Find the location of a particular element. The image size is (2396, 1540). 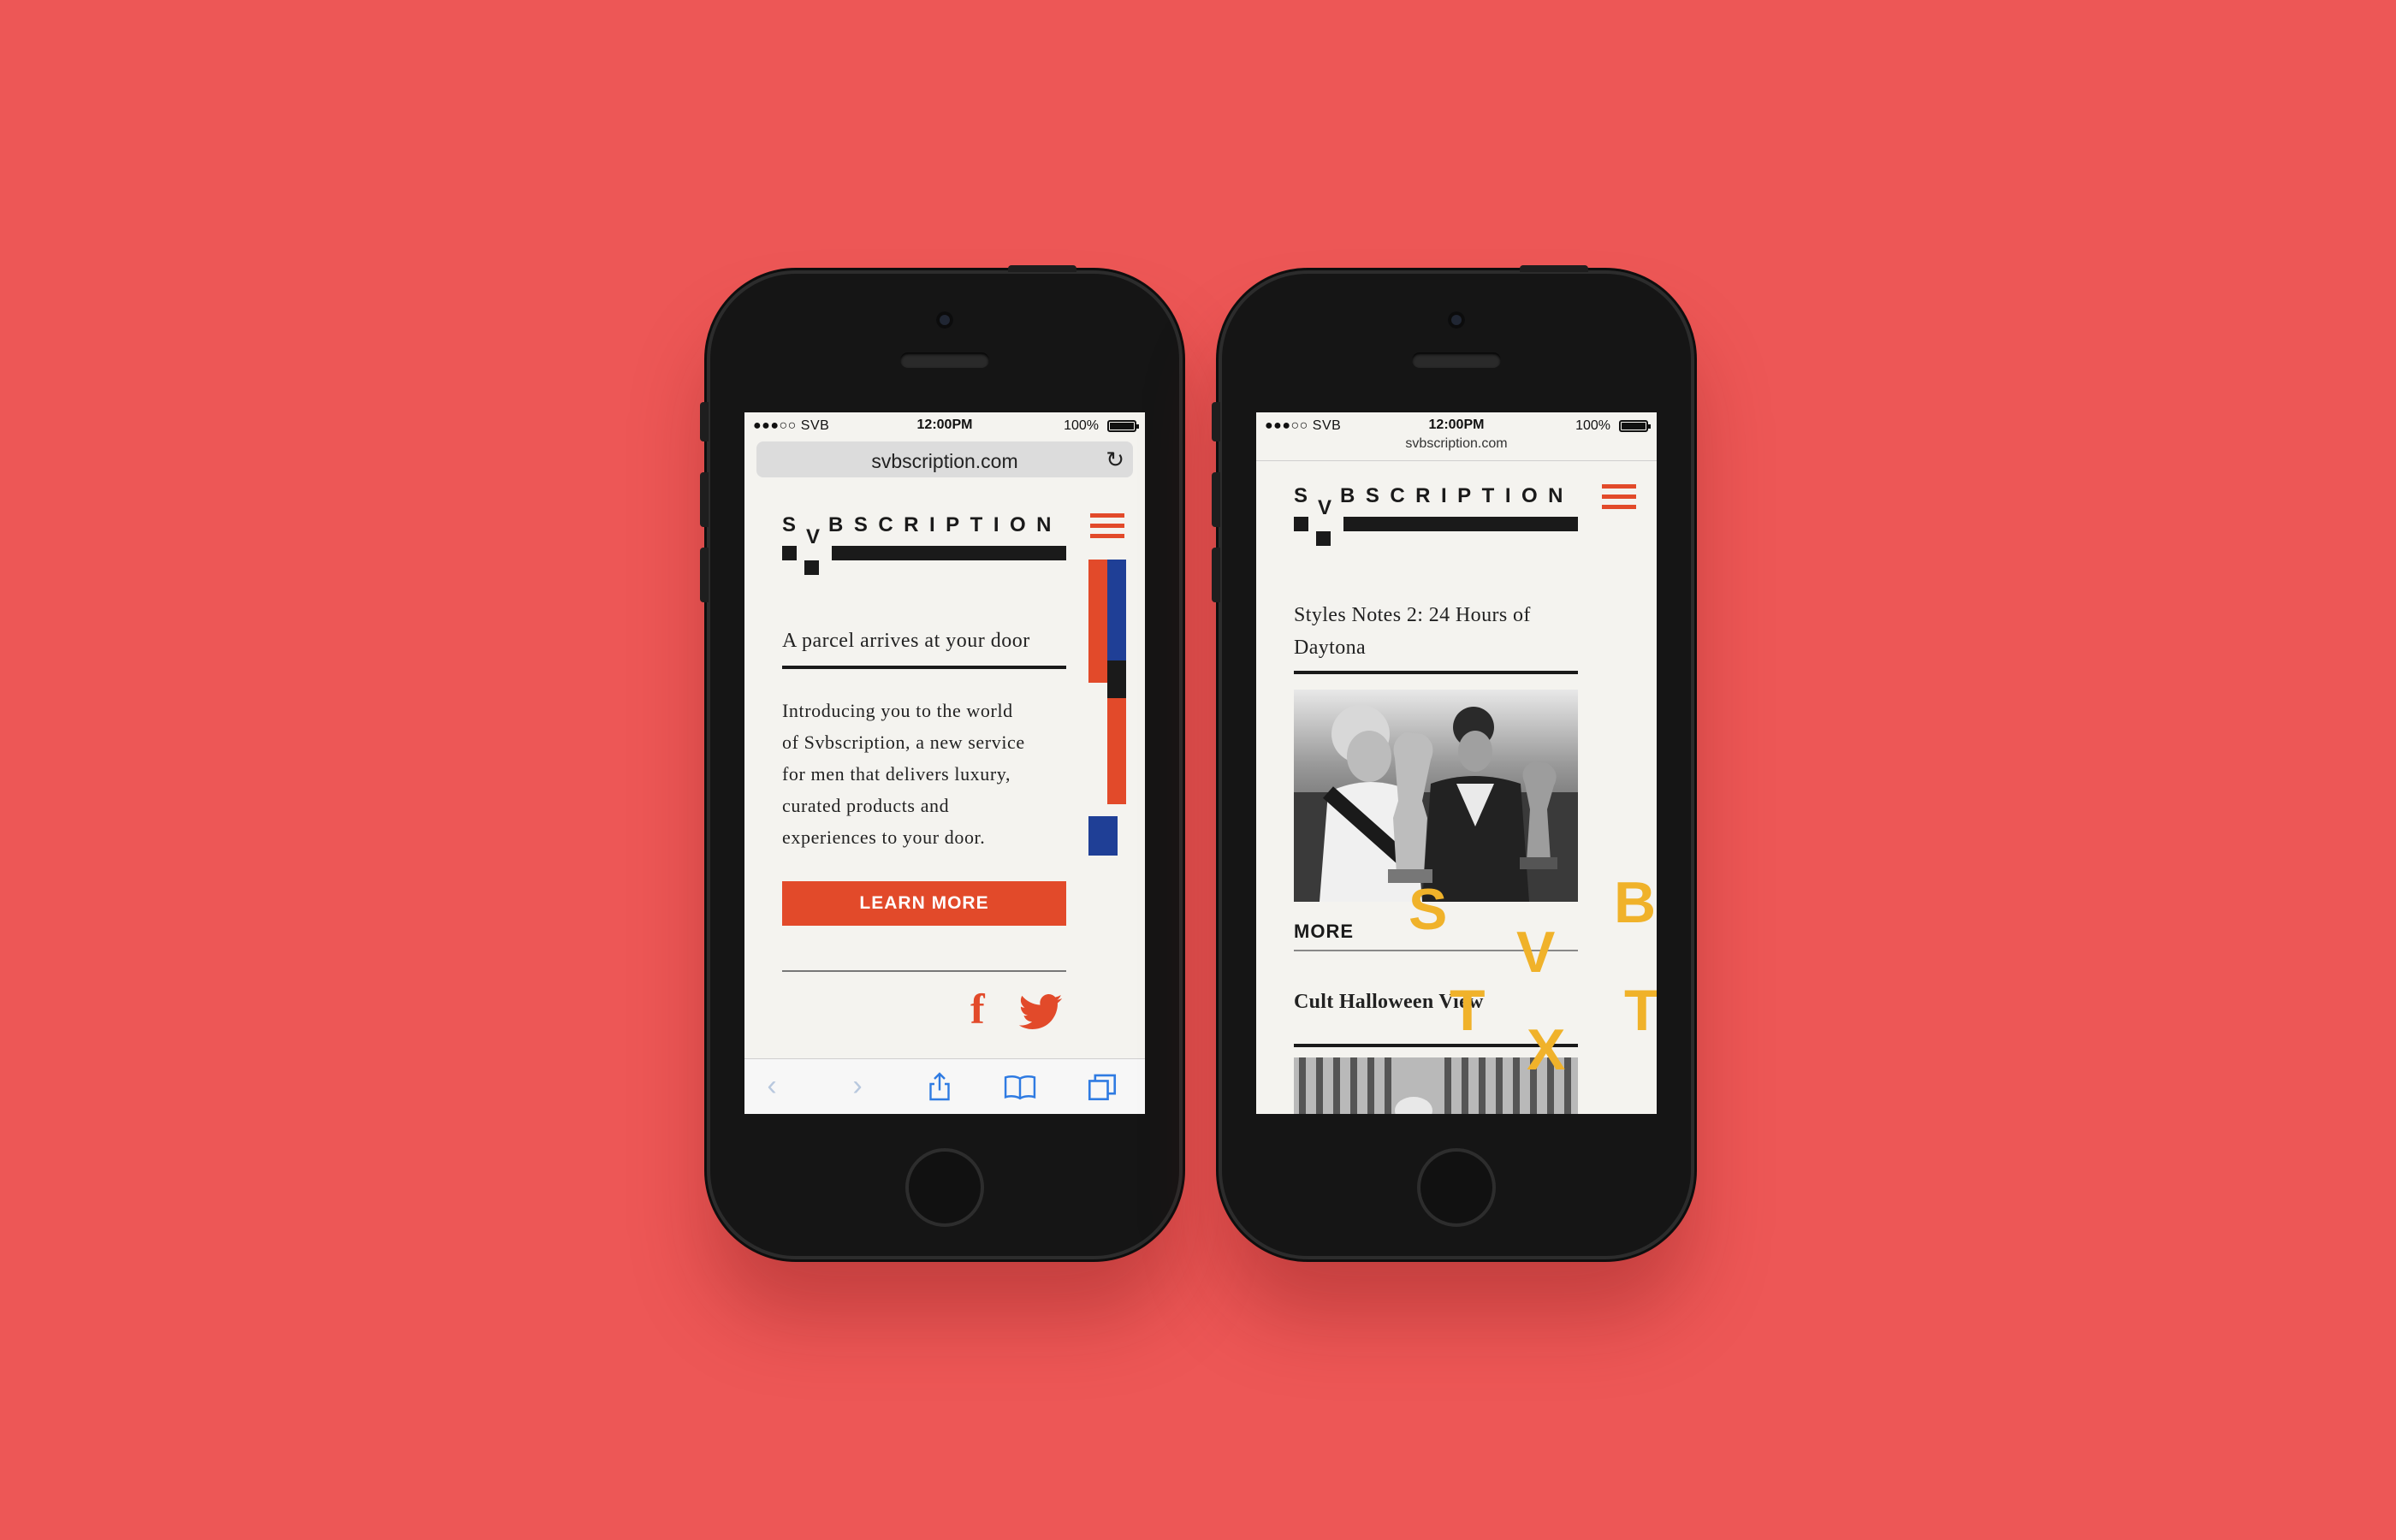

decorative-letter-x: X is located at coordinates (1546, 1049).